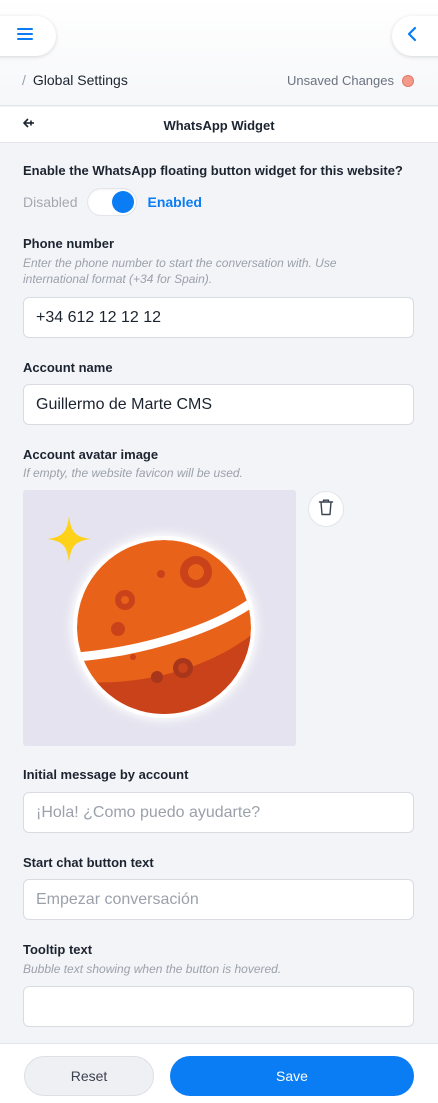 This screenshot has height=1103, width=438. I want to click on unsaved-status-text: Unsaved Changes, so click(340, 80).